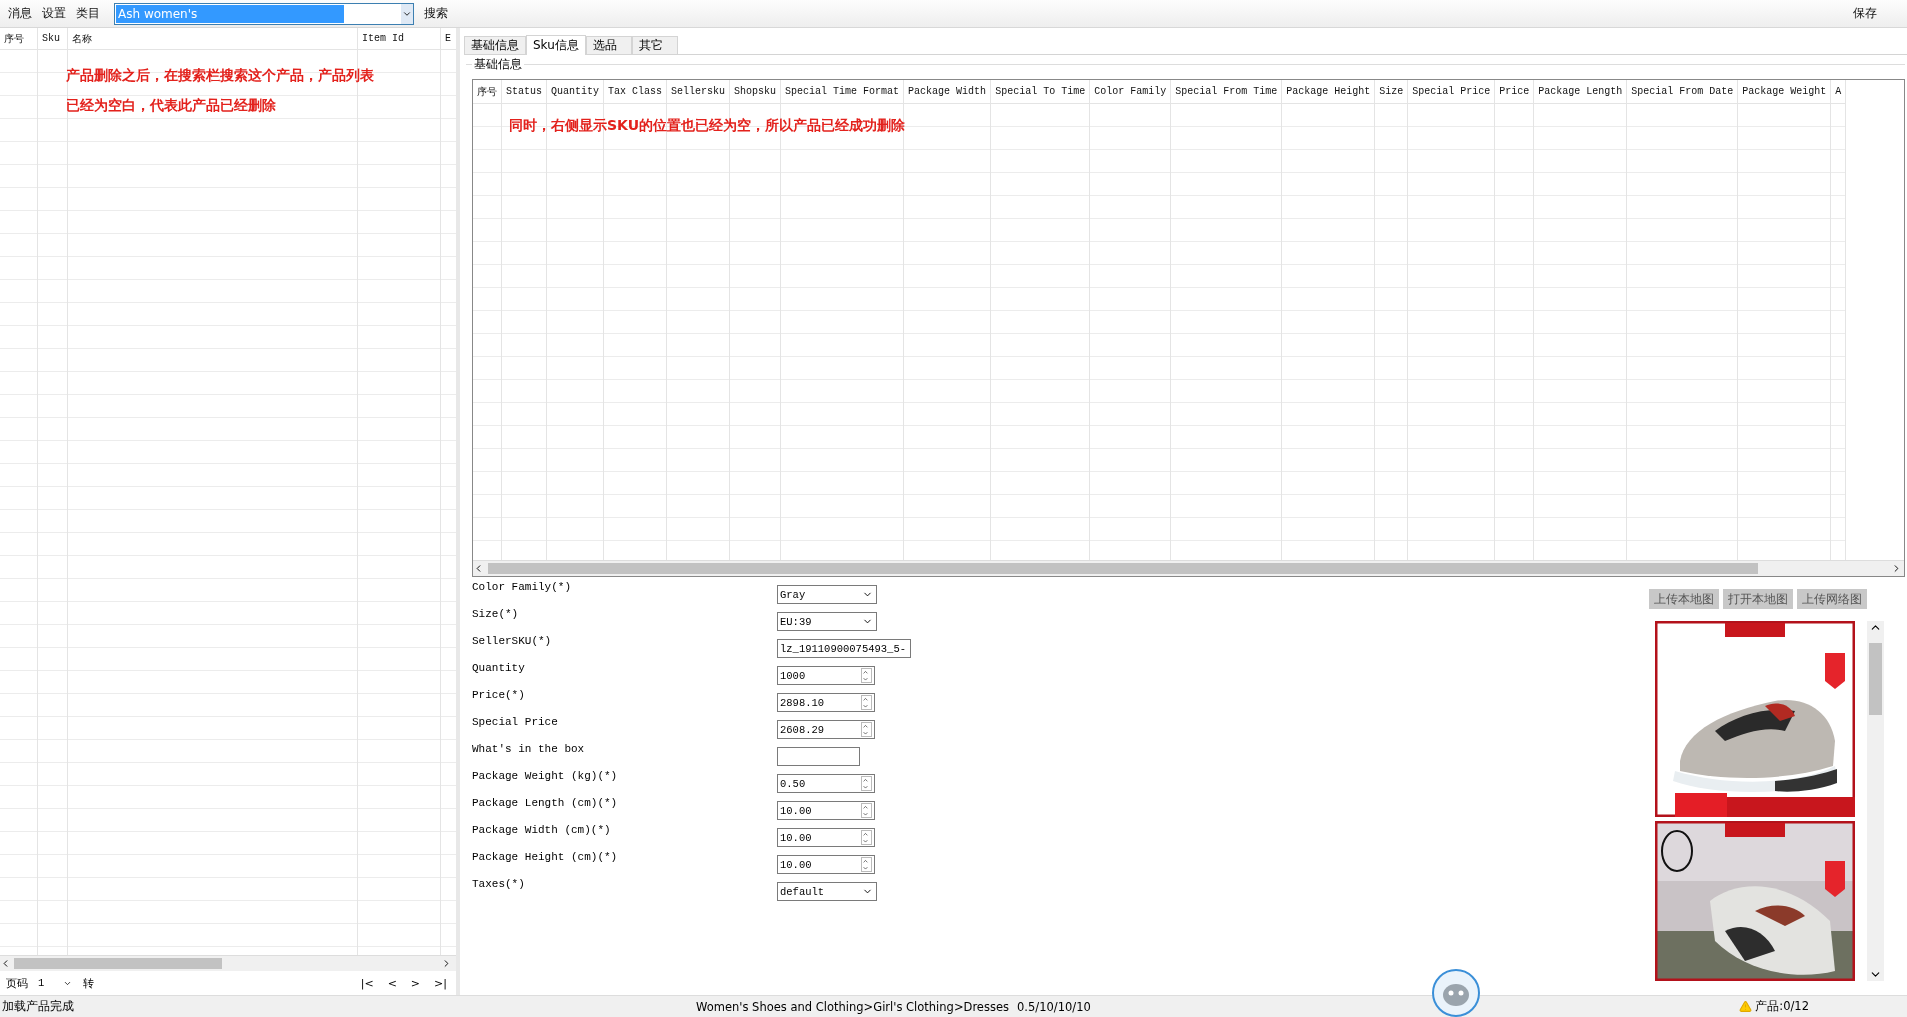  Describe the element at coordinates (499, 668) in the screenshot. I see `field-label: Quantity` at that location.